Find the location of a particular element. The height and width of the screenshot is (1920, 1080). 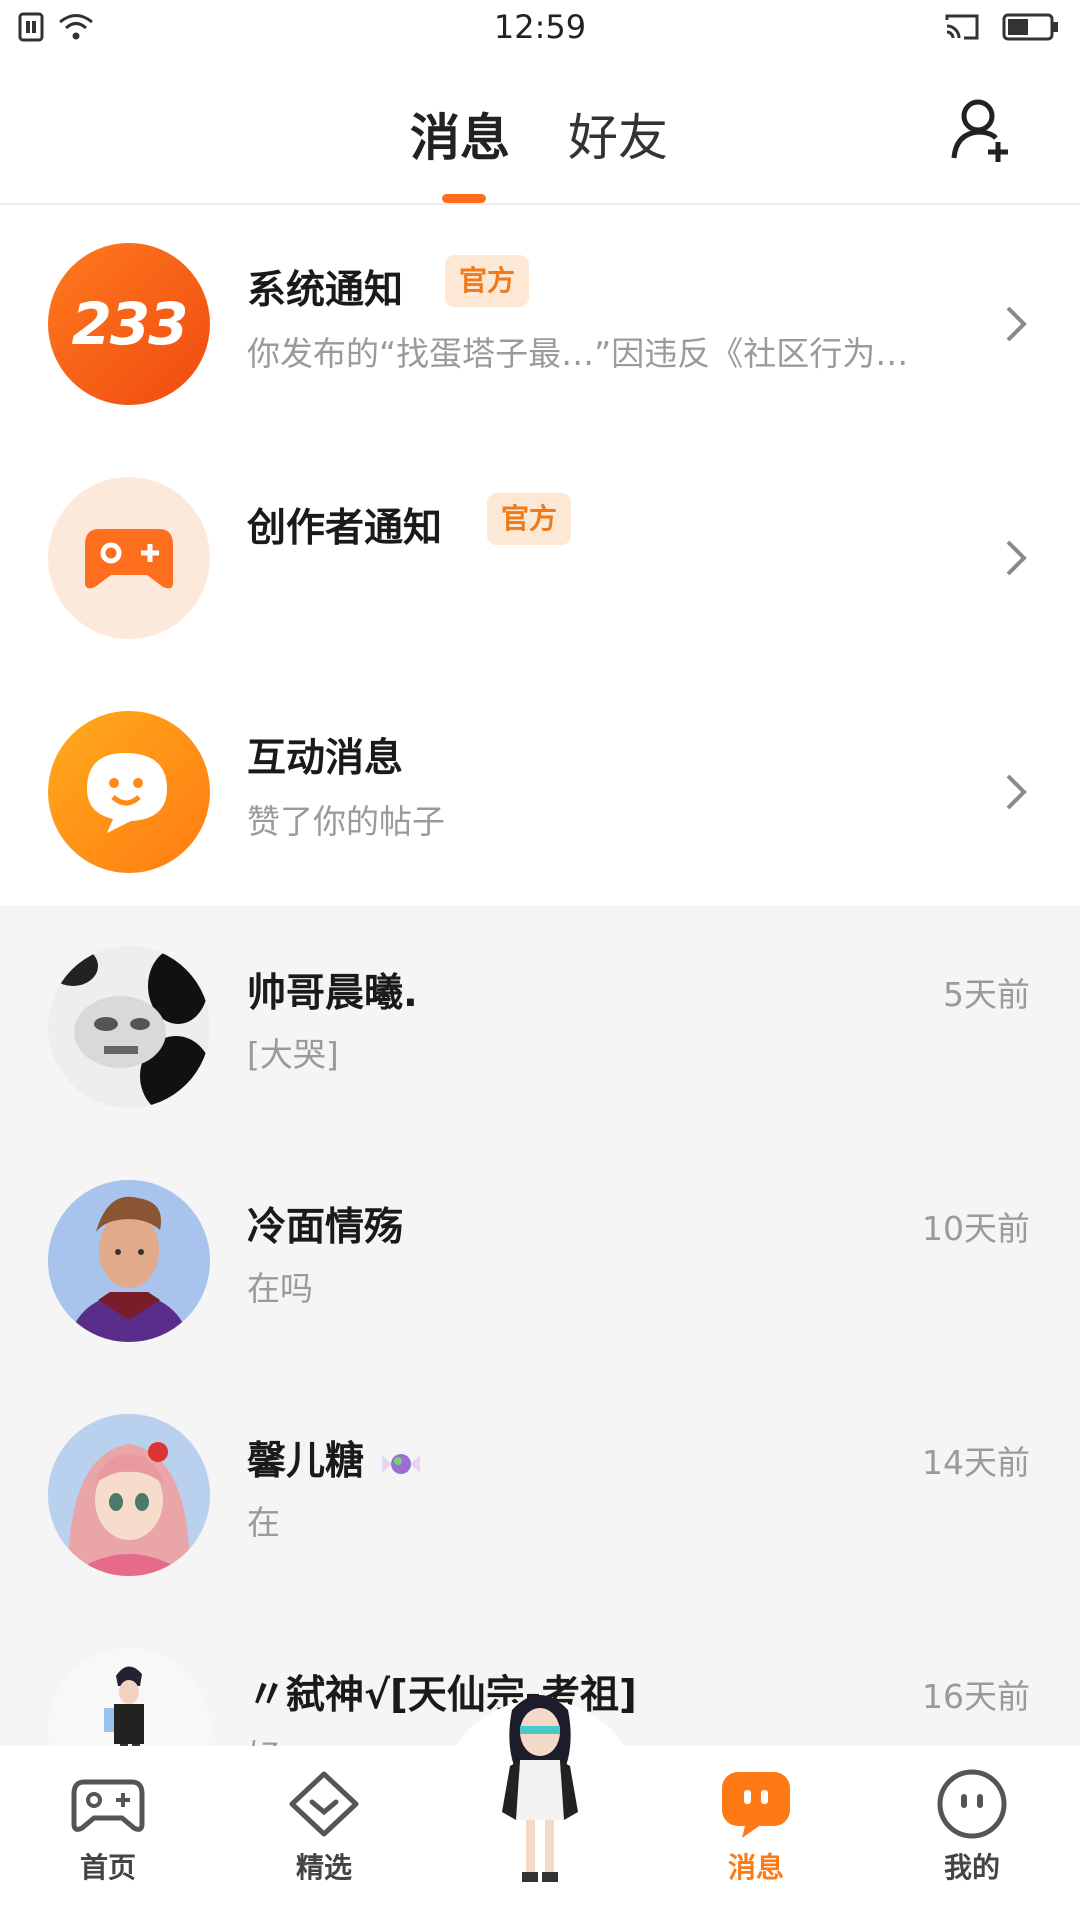

interaction-avatar is located at coordinates (129, 792).